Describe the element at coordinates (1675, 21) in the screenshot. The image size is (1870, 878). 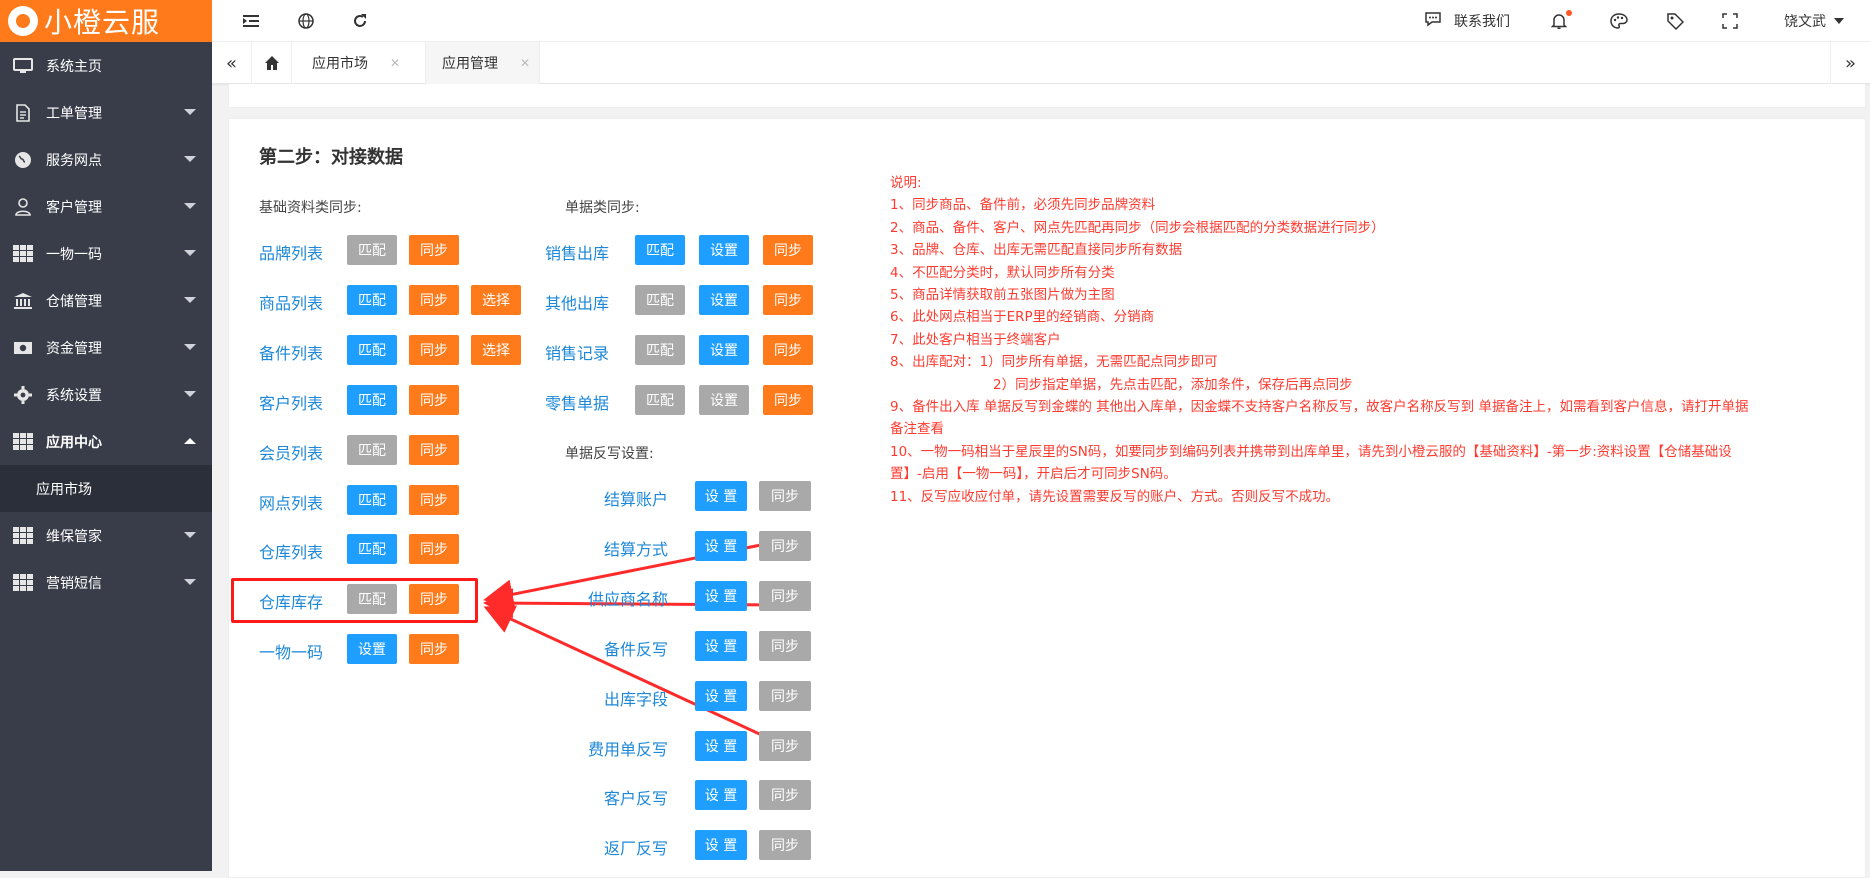
I see `tag-icon` at that location.